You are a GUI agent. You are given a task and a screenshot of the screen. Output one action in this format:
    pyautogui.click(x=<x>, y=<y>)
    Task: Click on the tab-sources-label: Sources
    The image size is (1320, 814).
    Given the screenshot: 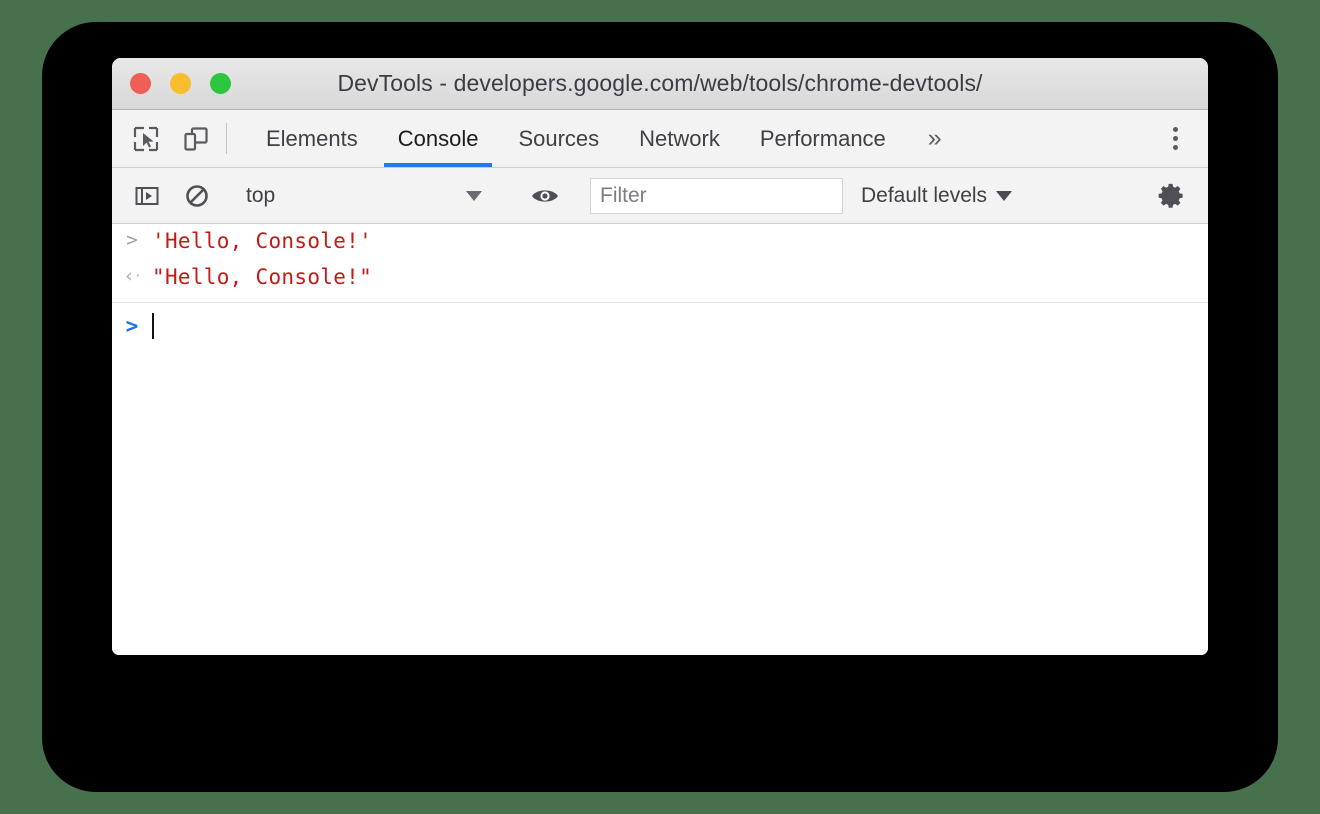 What is the action you would take?
    pyautogui.click(x=559, y=138)
    